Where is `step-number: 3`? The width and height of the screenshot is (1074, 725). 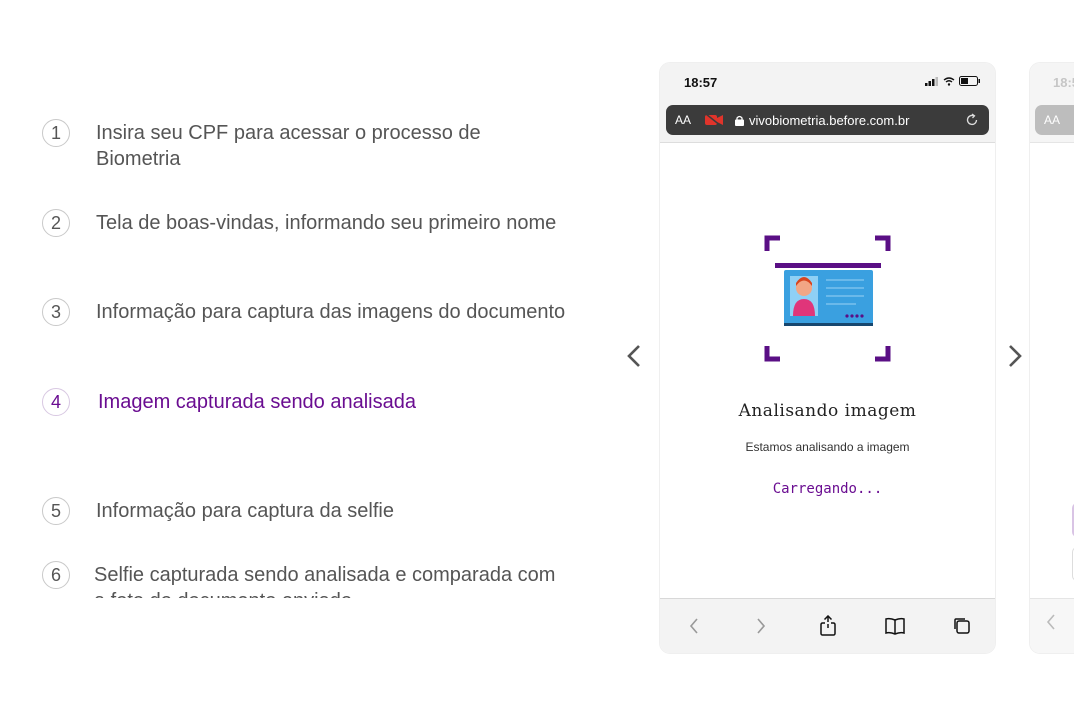 step-number: 3 is located at coordinates (56, 312).